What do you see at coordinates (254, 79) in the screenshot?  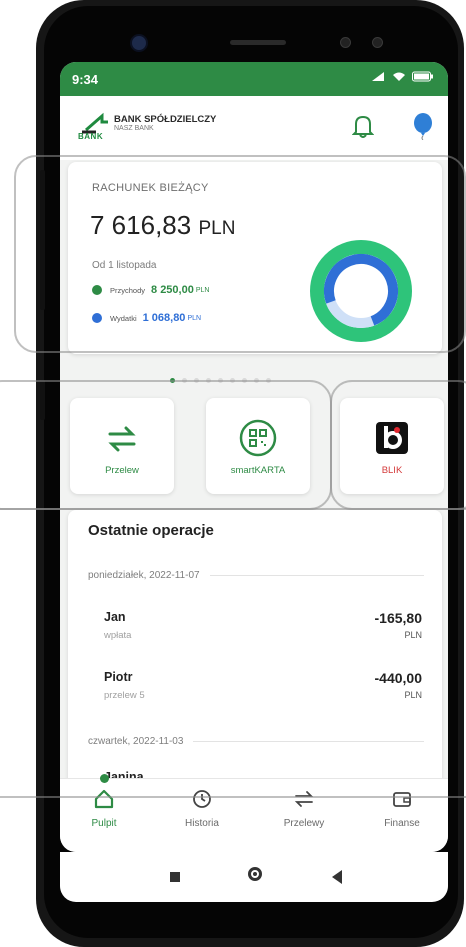 I see `status-bar: 9:34` at bounding box center [254, 79].